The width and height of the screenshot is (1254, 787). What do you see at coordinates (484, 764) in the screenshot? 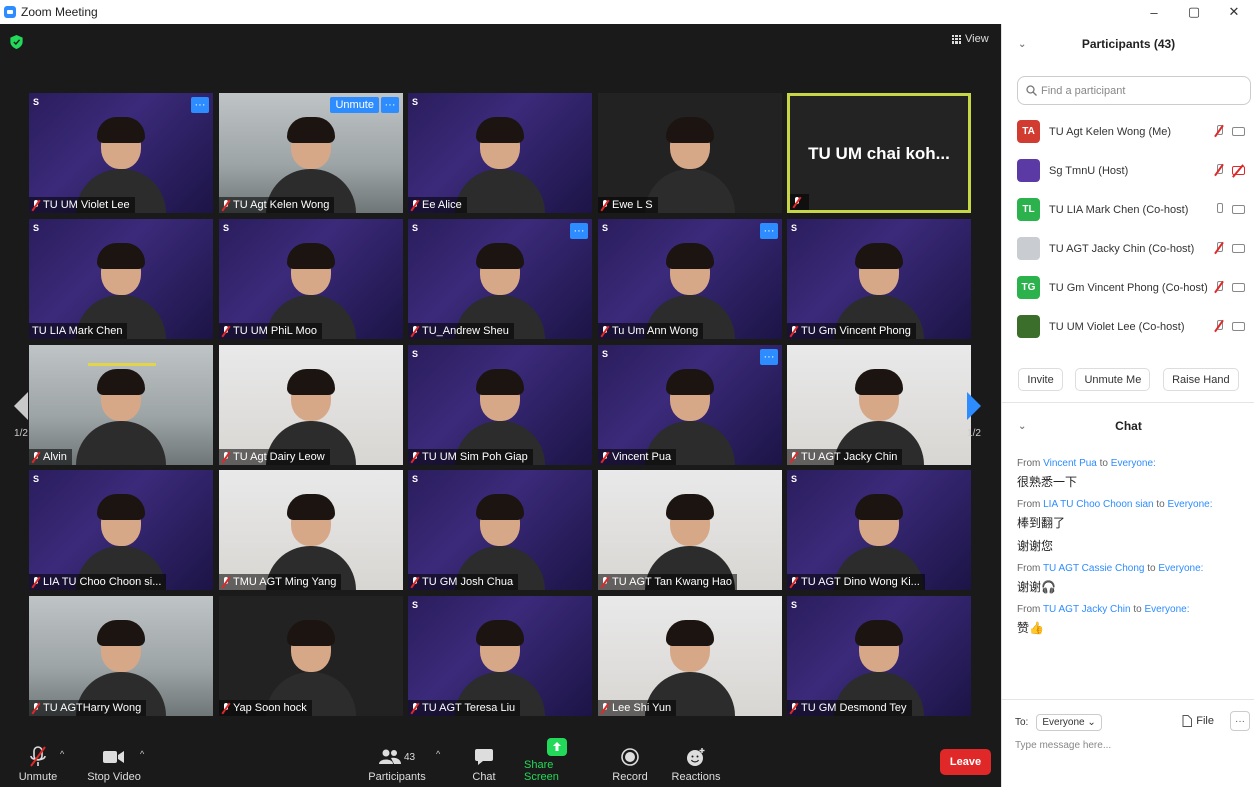
I see `chat-button: Chat` at bounding box center [484, 764].